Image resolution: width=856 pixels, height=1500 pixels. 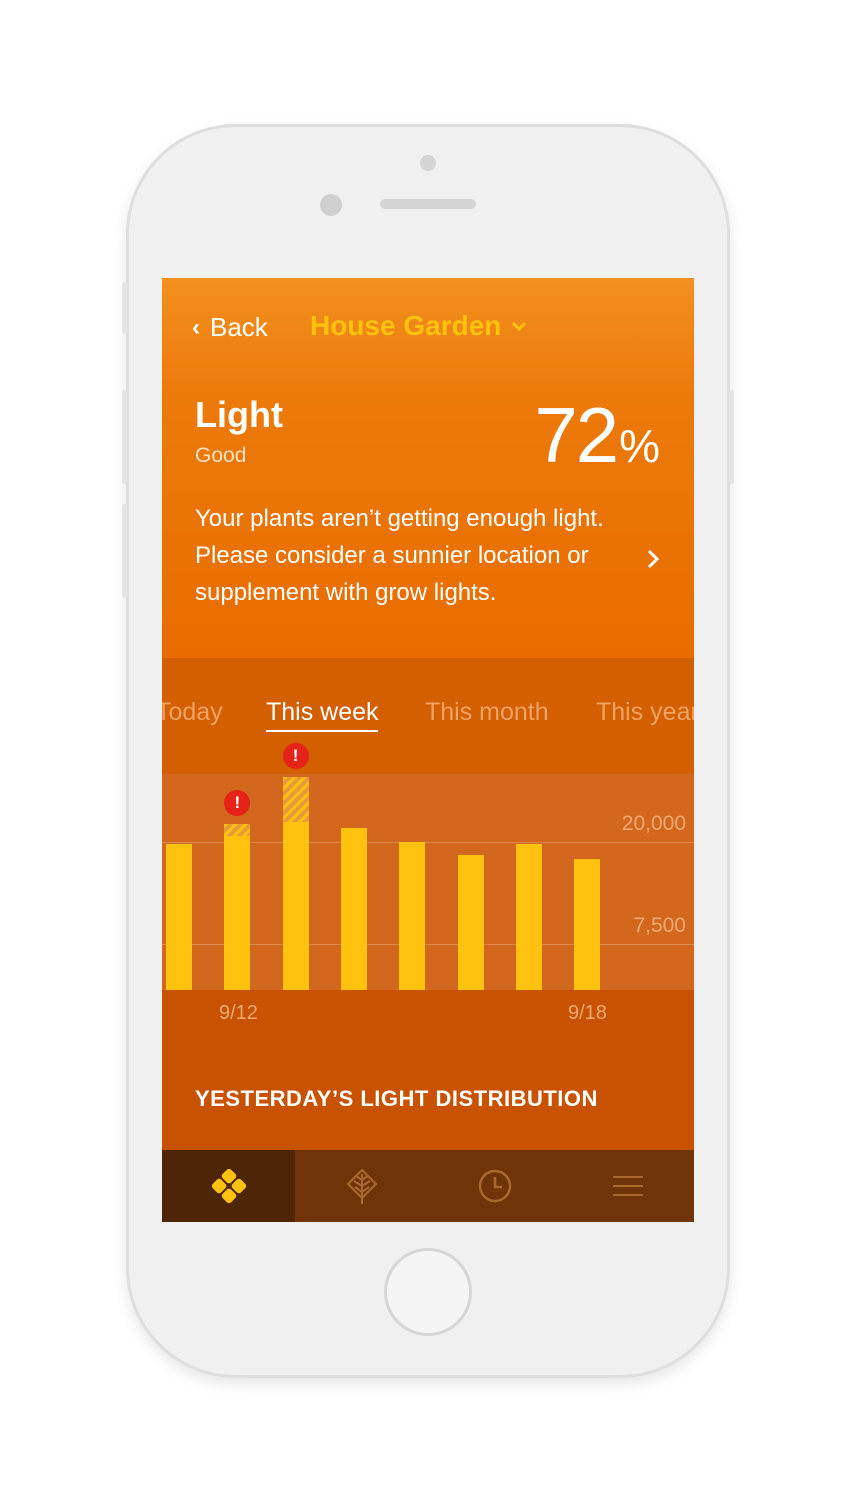 What do you see at coordinates (576, 435) in the screenshot?
I see `percent-value: 72` at bounding box center [576, 435].